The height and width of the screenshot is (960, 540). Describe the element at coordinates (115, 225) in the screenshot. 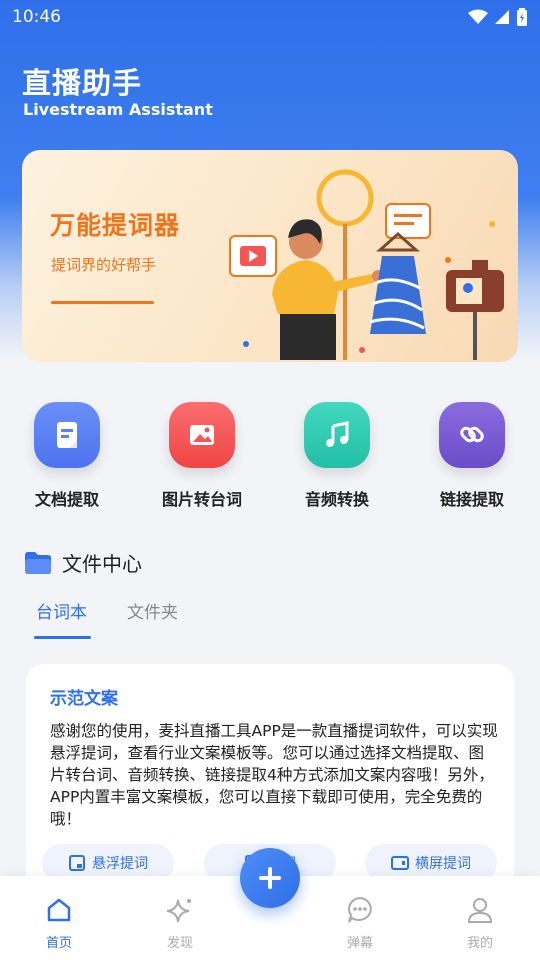

I see `banner-title: 万能提词器` at that location.